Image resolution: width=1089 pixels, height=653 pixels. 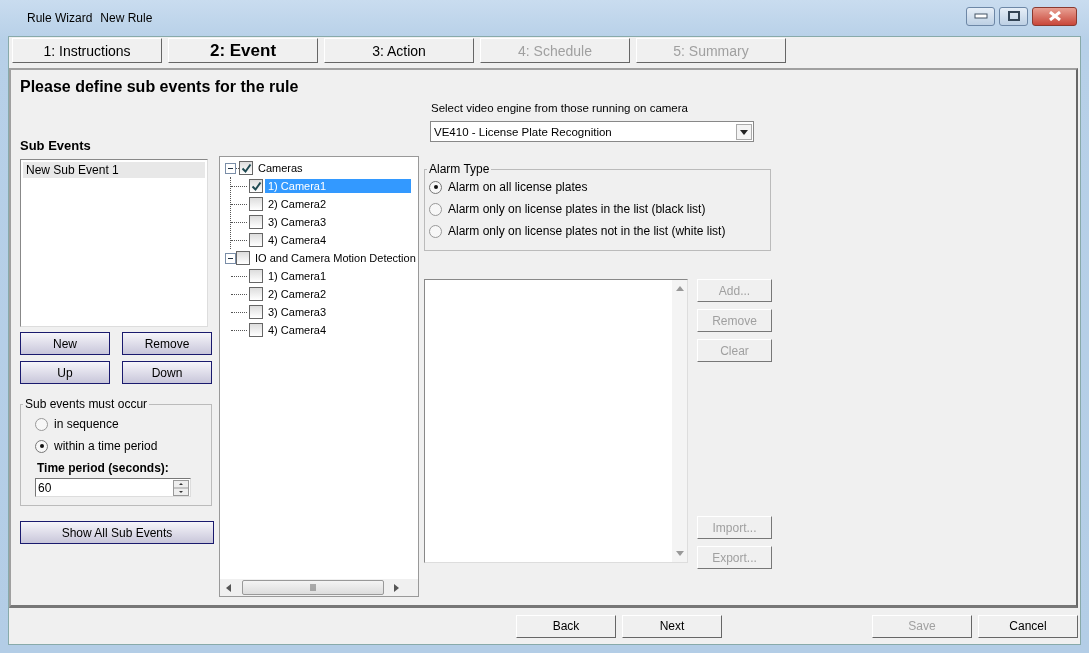 What do you see at coordinates (113, 487) in the screenshot?
I see `time-period-field: 60` at bounding box center [113, 487].